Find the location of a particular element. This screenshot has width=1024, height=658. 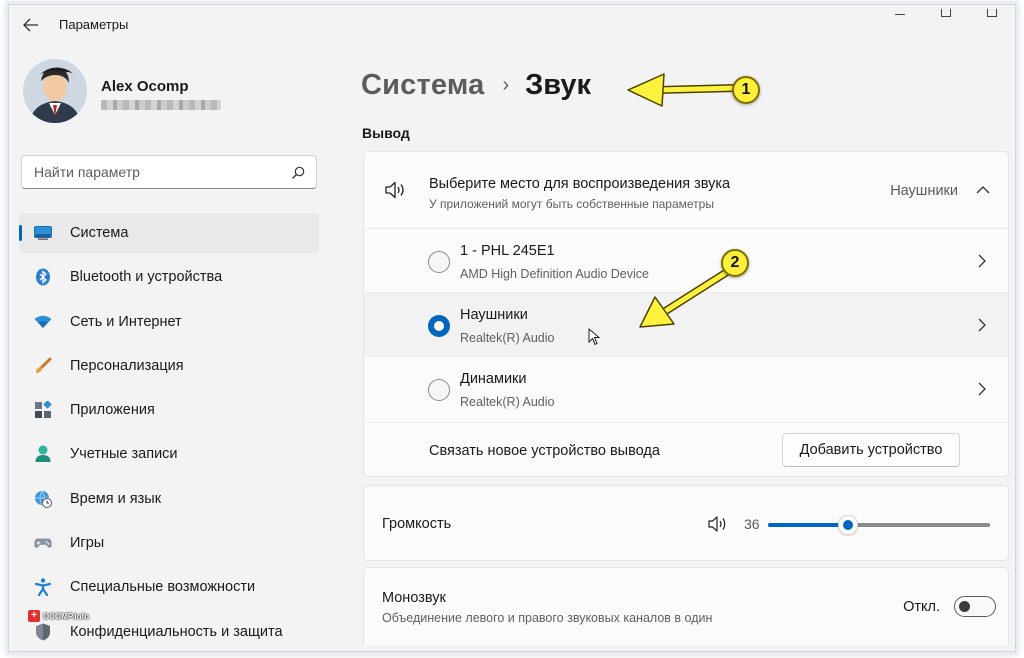

arrow-left-icon is located at coordinates (30, 25).